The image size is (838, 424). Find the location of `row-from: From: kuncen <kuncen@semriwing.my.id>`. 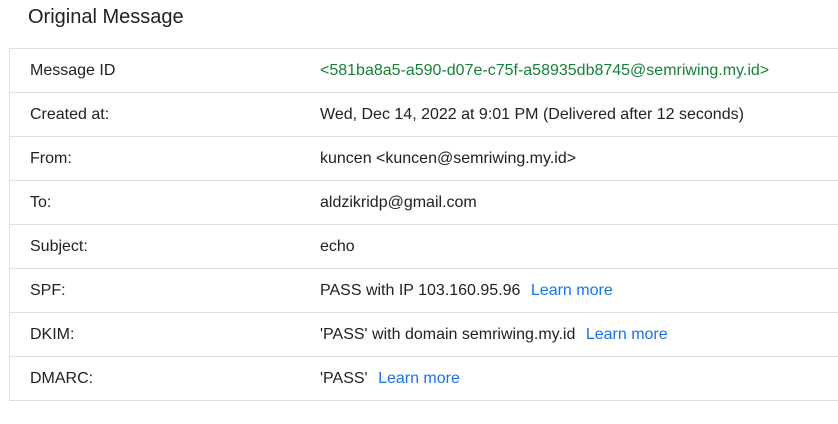

row-from: From: kuncen <kuncen@semriwing.my.id> is located at coordinates (424, 159).